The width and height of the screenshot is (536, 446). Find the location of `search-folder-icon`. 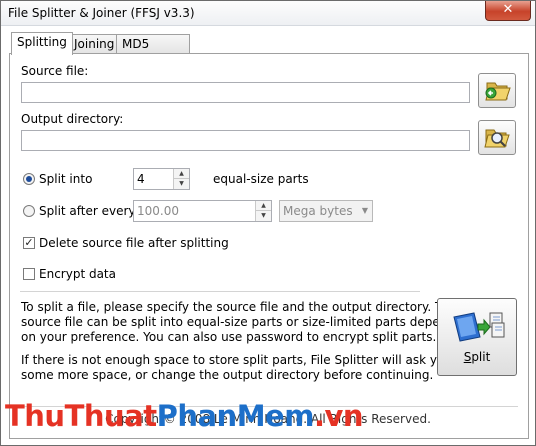

search-folder-icon is located at coordinates (497, 138).